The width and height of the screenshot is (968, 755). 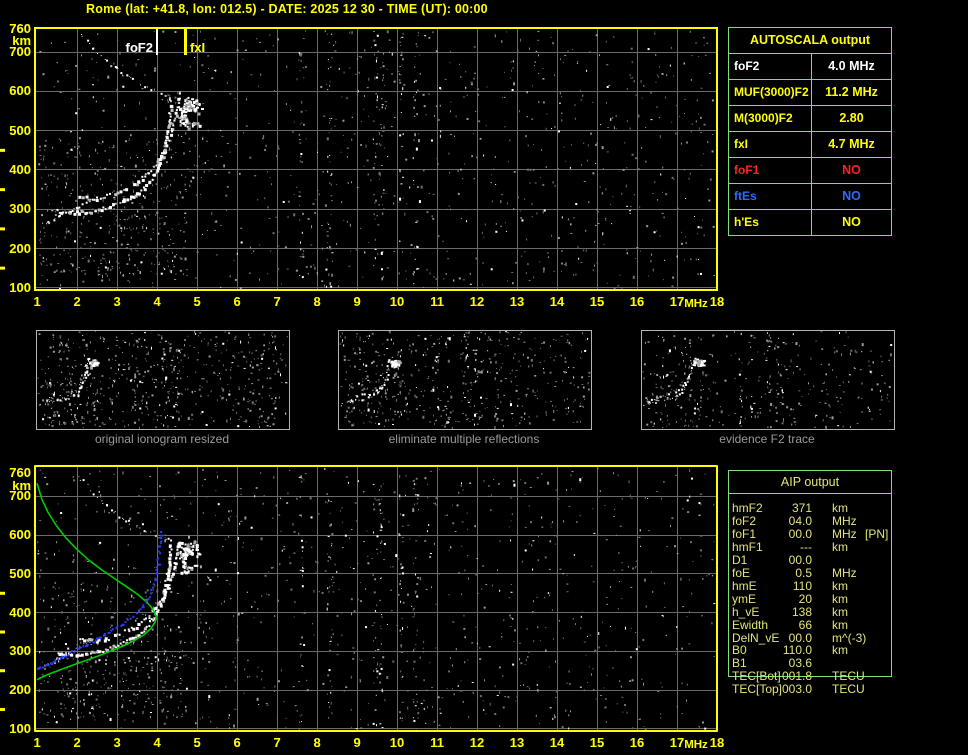 What do you see at coordinates (768, 380) in the screenshot?
I see `thumbnail-evidence-f2-trace` at bounding box center [768, 380].